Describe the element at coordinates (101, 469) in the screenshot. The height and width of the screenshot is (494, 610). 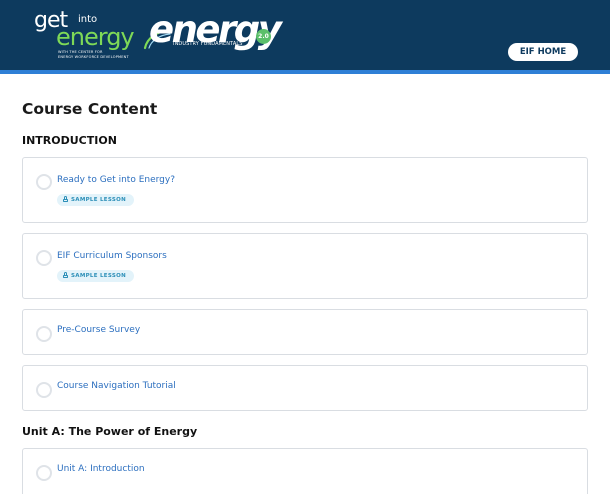
I see `lesson-title-link: Unit A: Introduction` at that location.